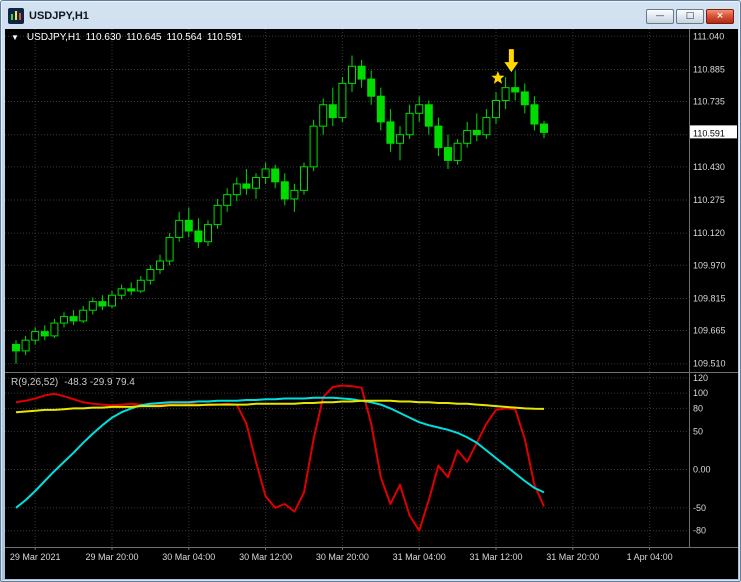 The height and width of the screenshot is (582, 741). Describe the element at coordinates (280, 452) in the screenshot. I see `indicator-line-medium` at that location.